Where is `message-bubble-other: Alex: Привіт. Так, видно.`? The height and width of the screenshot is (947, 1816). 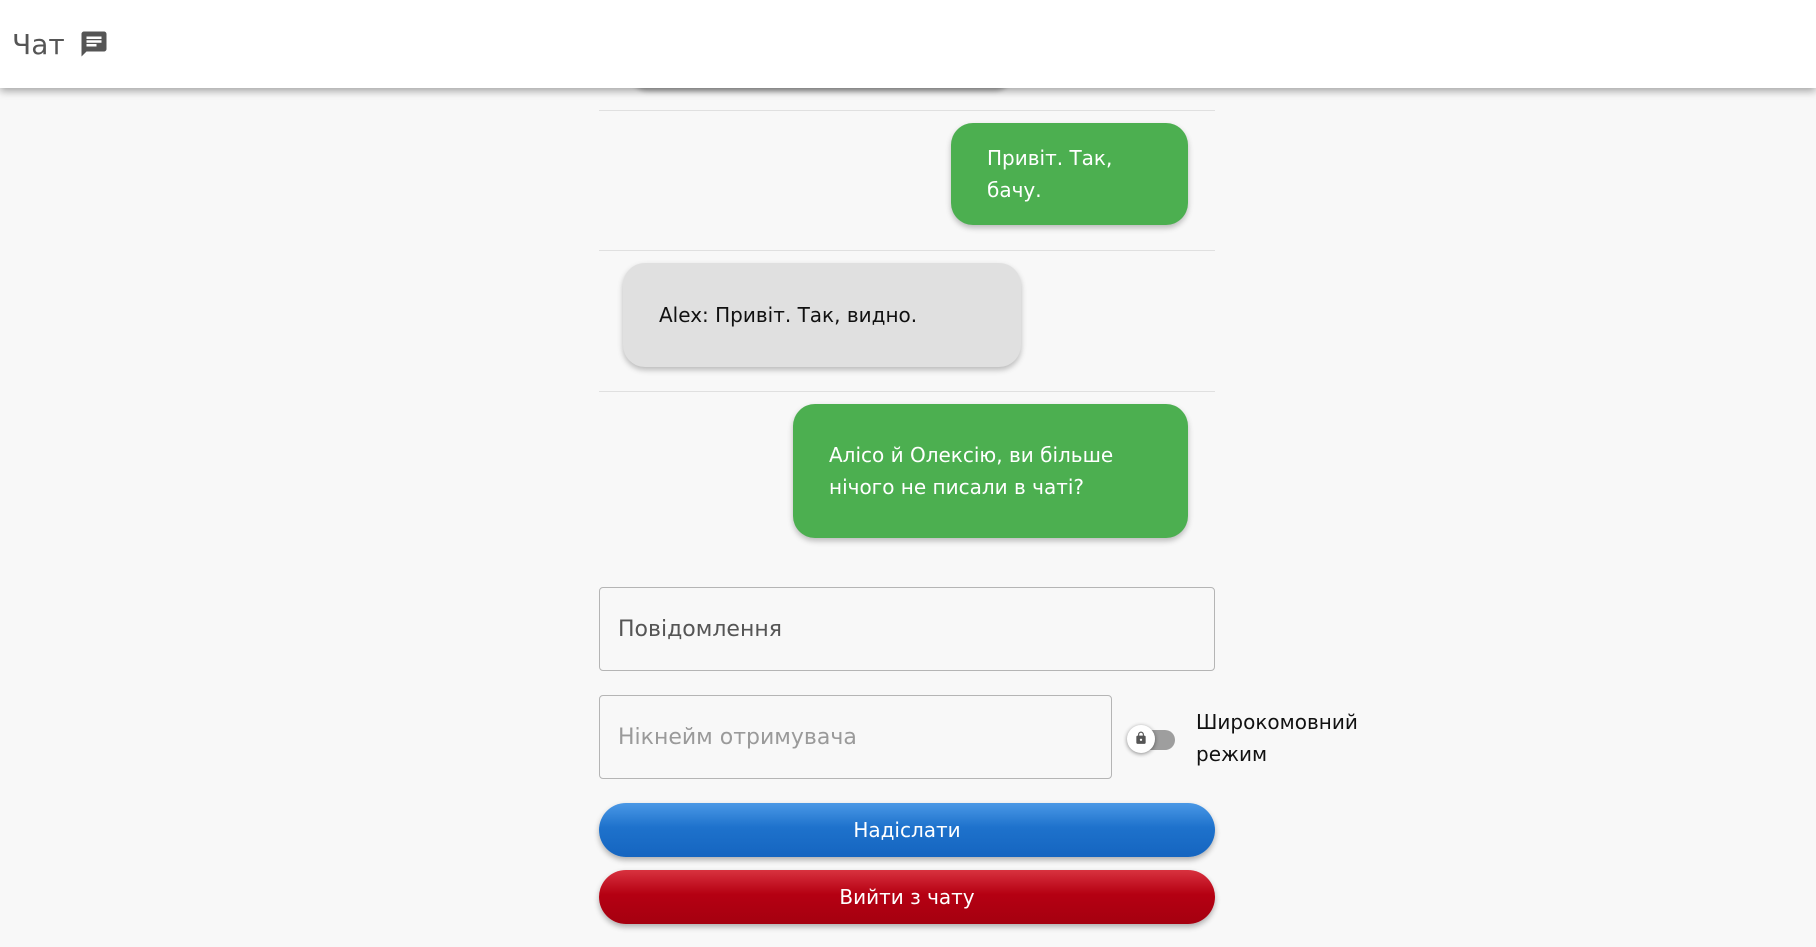
message-bubble-other: Alex: Привіт. Так, видно. is located at coordinates (822, 315).